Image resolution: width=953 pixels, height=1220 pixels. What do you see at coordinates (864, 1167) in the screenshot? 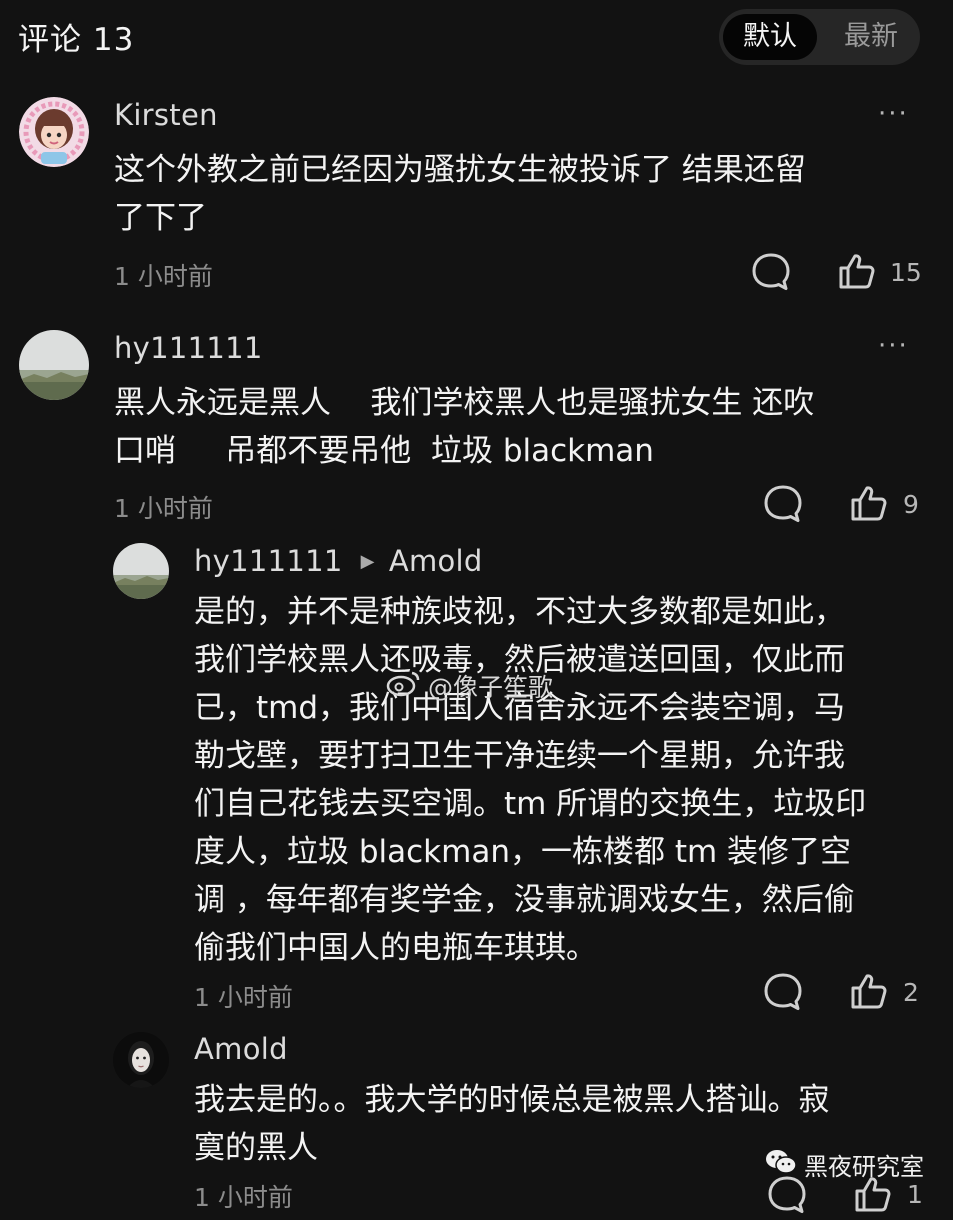
I see `wechat-account-name: 黑夜研究室` at bounding box center [864, 1167].